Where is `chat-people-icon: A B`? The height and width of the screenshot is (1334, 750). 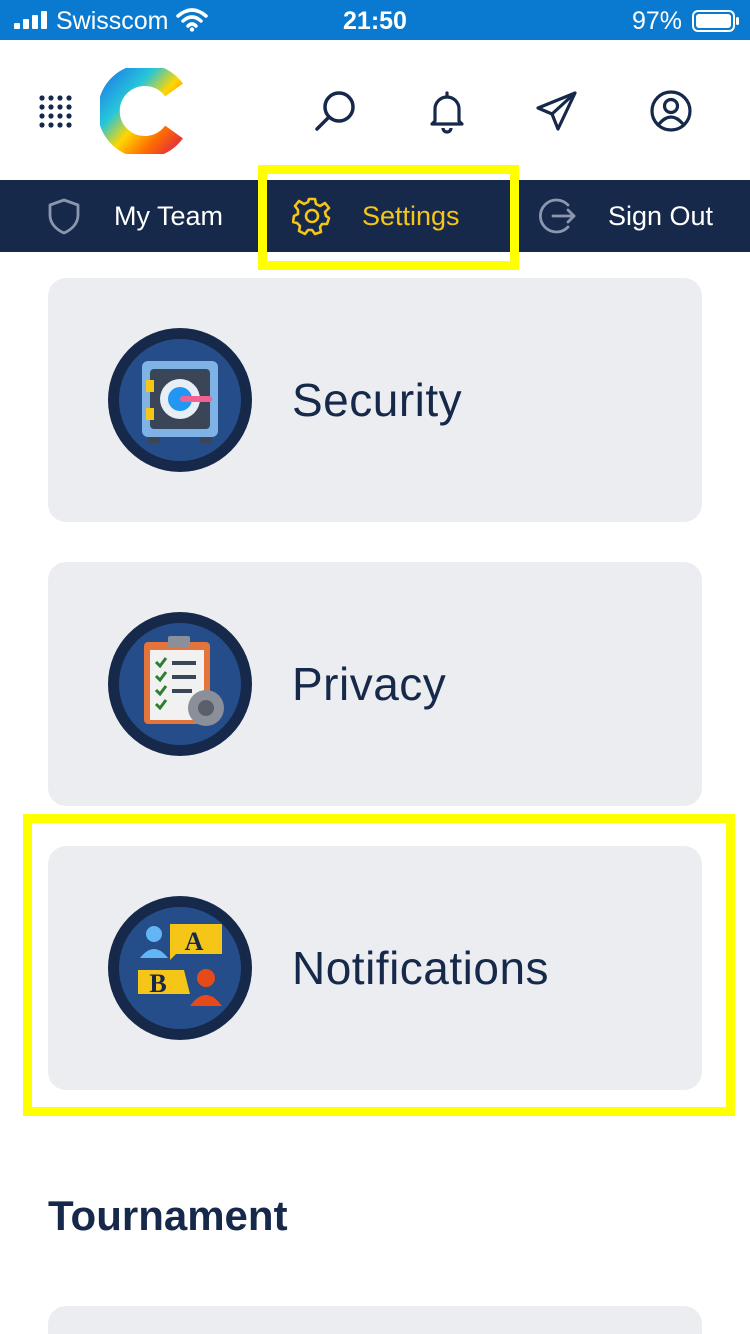
chat-people-icon: A B is located at coordinates (180, 968).